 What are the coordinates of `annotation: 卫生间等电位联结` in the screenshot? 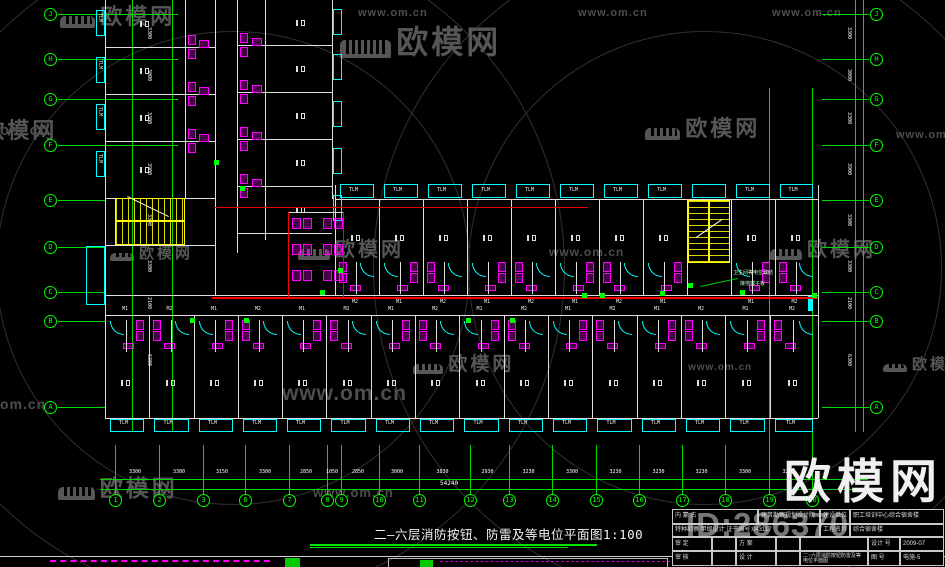 It's located at (753, 273).